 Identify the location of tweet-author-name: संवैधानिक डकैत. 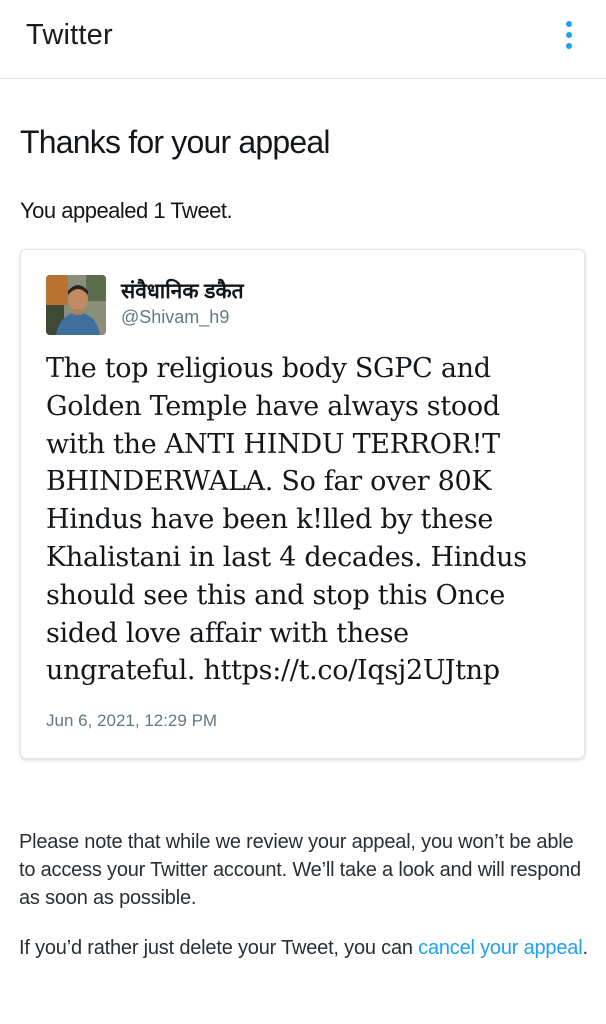
(182, 291).